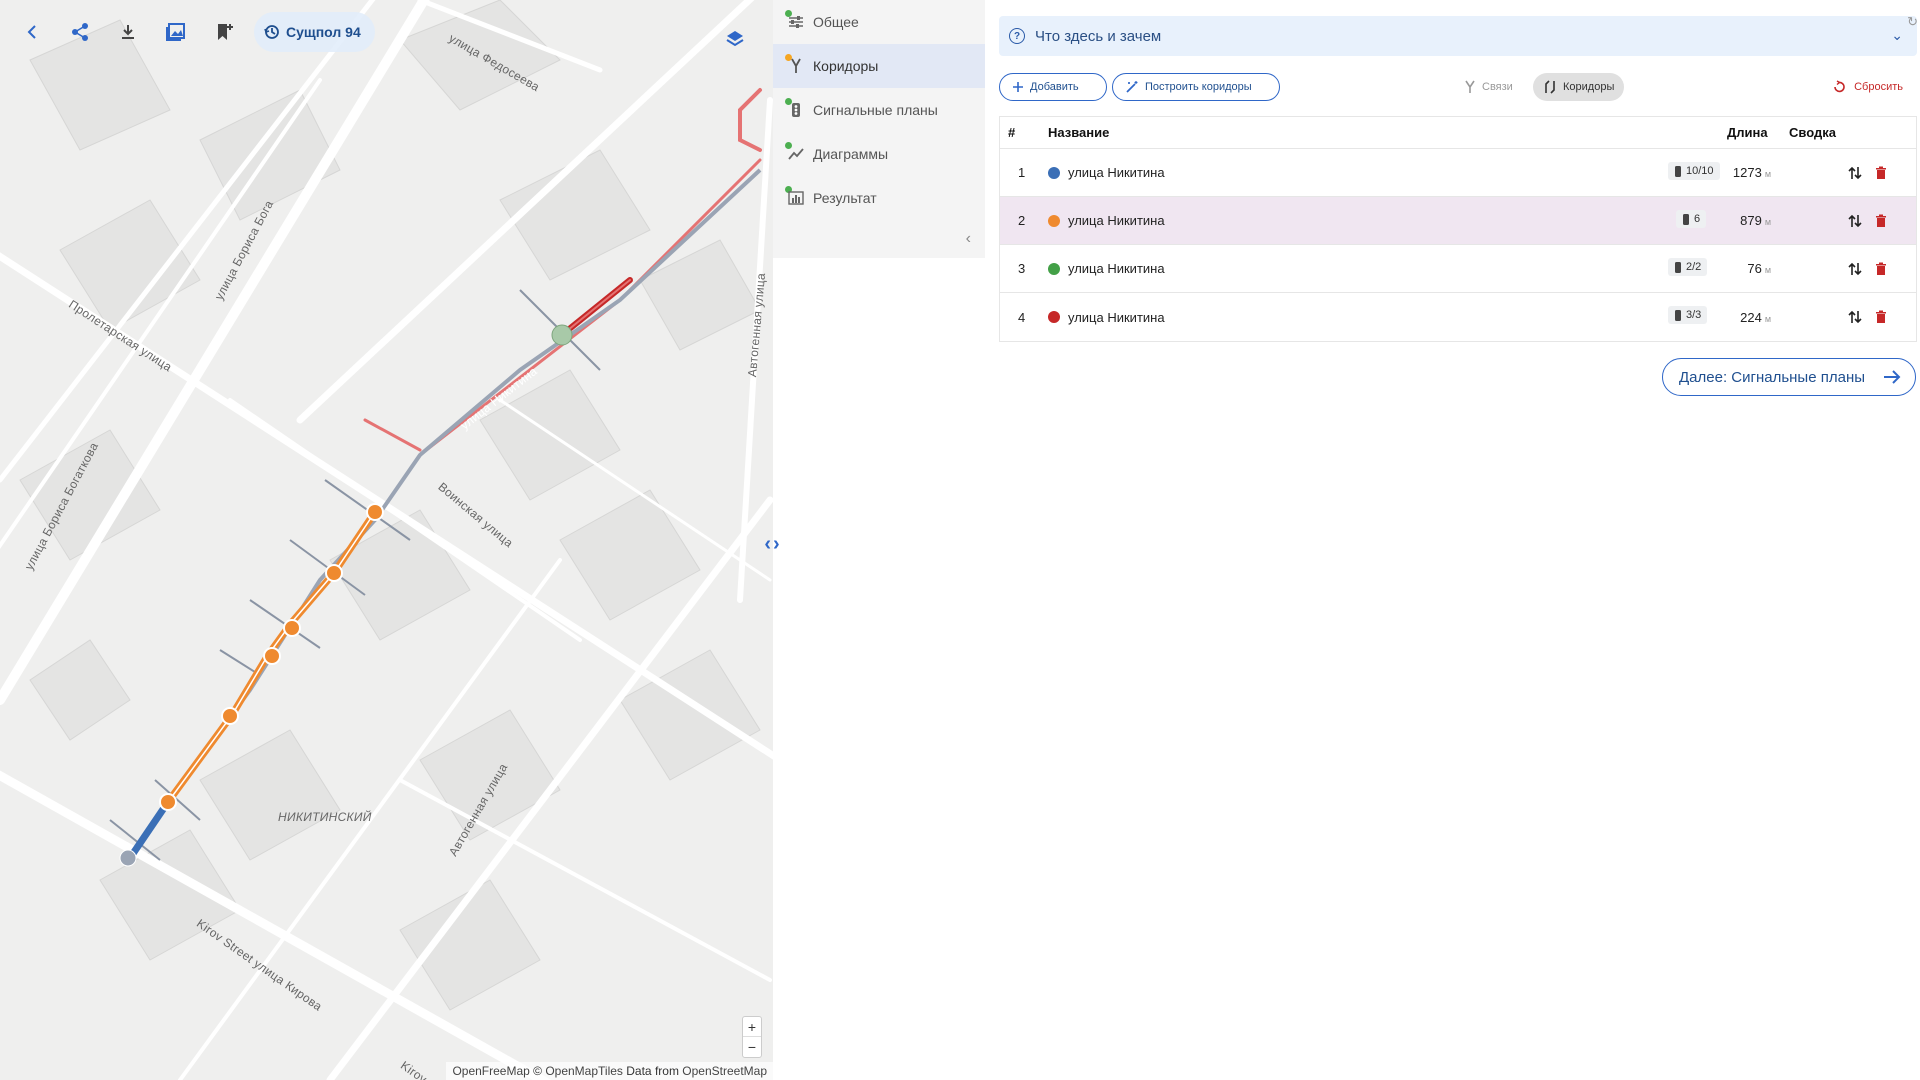 This screenshot has height=1080, width=1920. I want to click on reset-label: Сбросить, so click(1878, 87).